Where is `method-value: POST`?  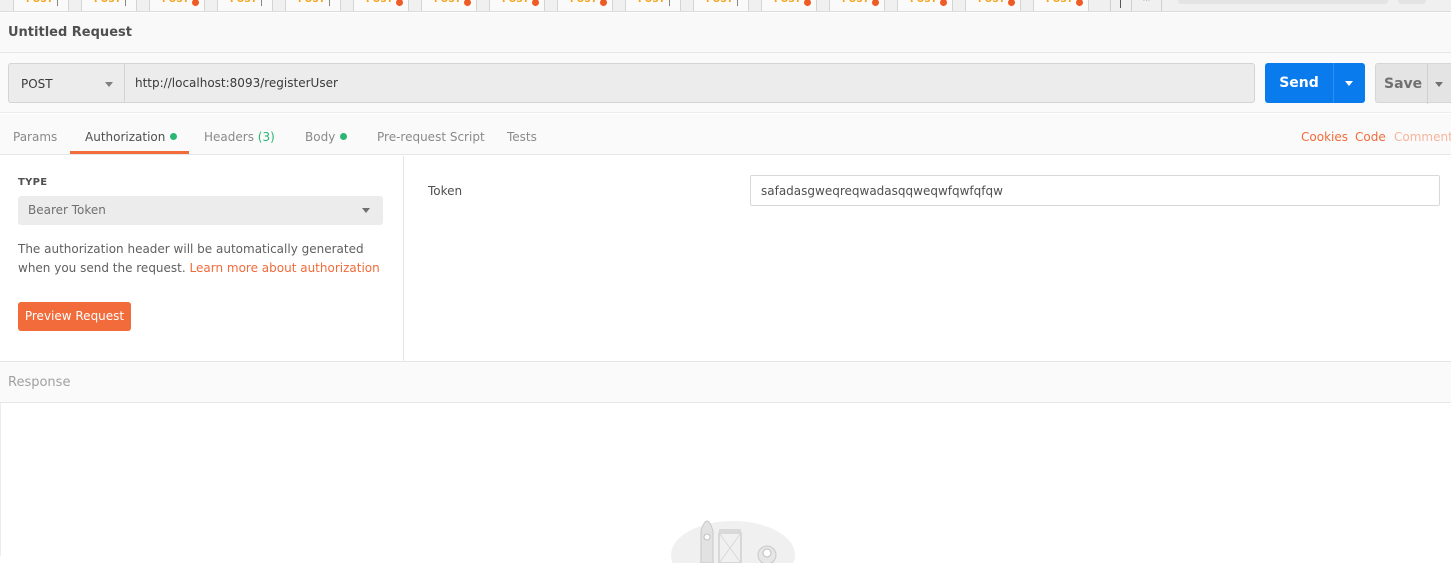 method-value: POST is located at coordinates (37, 84).